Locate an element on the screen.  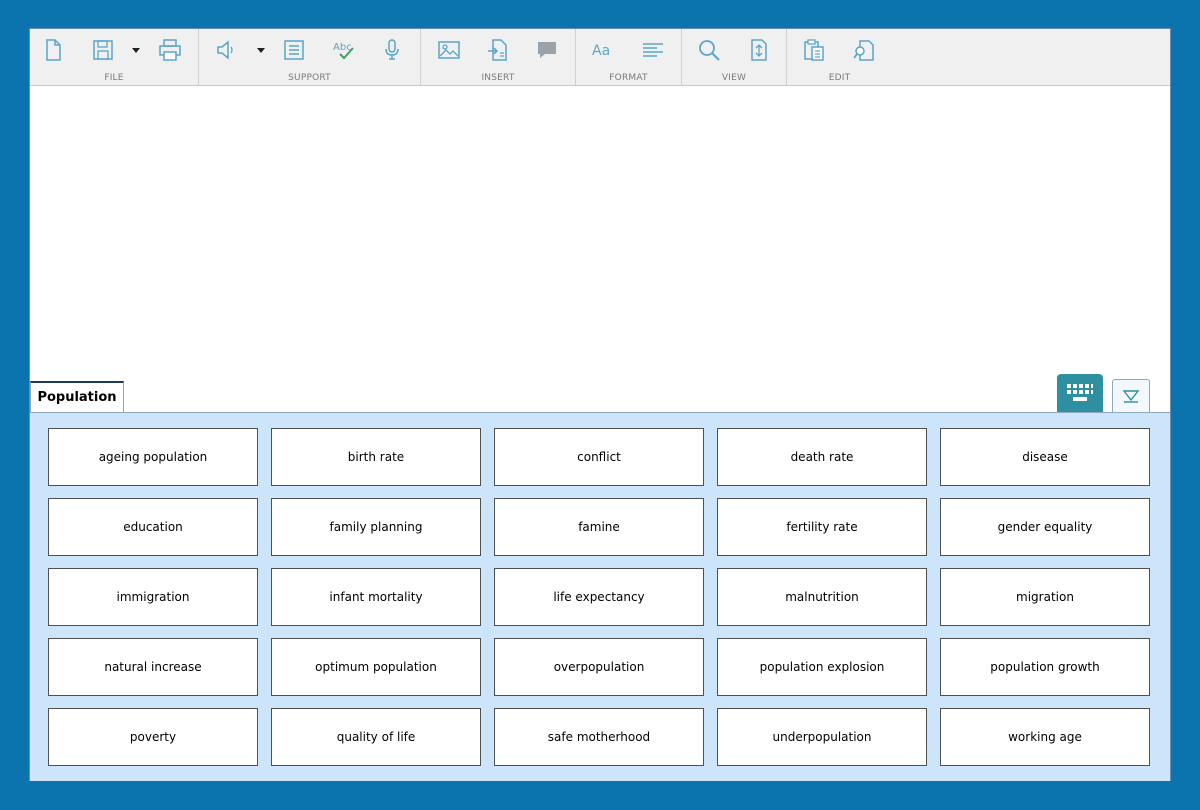
word-button: overpopulation is located at coordinates (599, 667).